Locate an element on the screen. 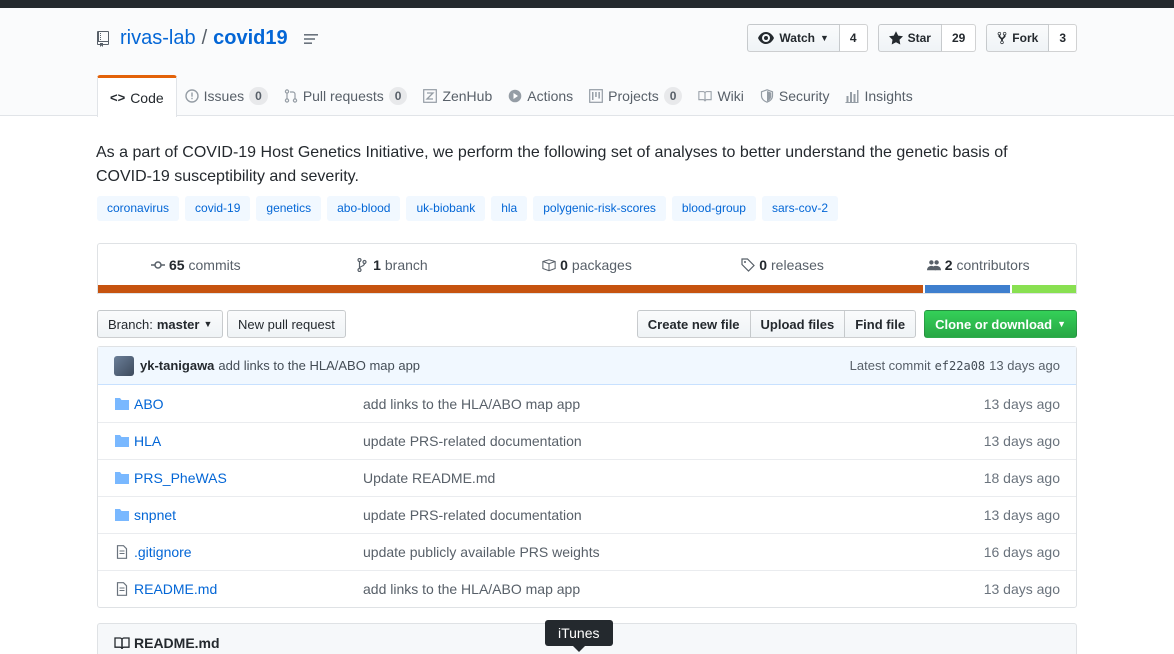 Image resolution: width=1174 pixels, height=654 pixels. file-name-link: HLA is located at coordinates (248, 441).